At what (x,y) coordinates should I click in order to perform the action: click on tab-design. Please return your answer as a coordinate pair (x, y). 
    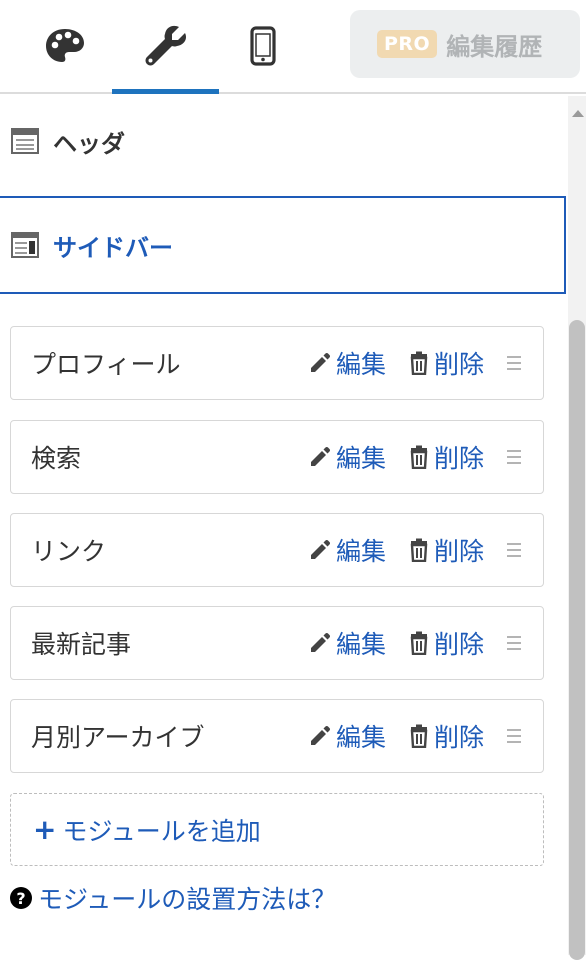
    Looking at the image, I should click on (65, 46).